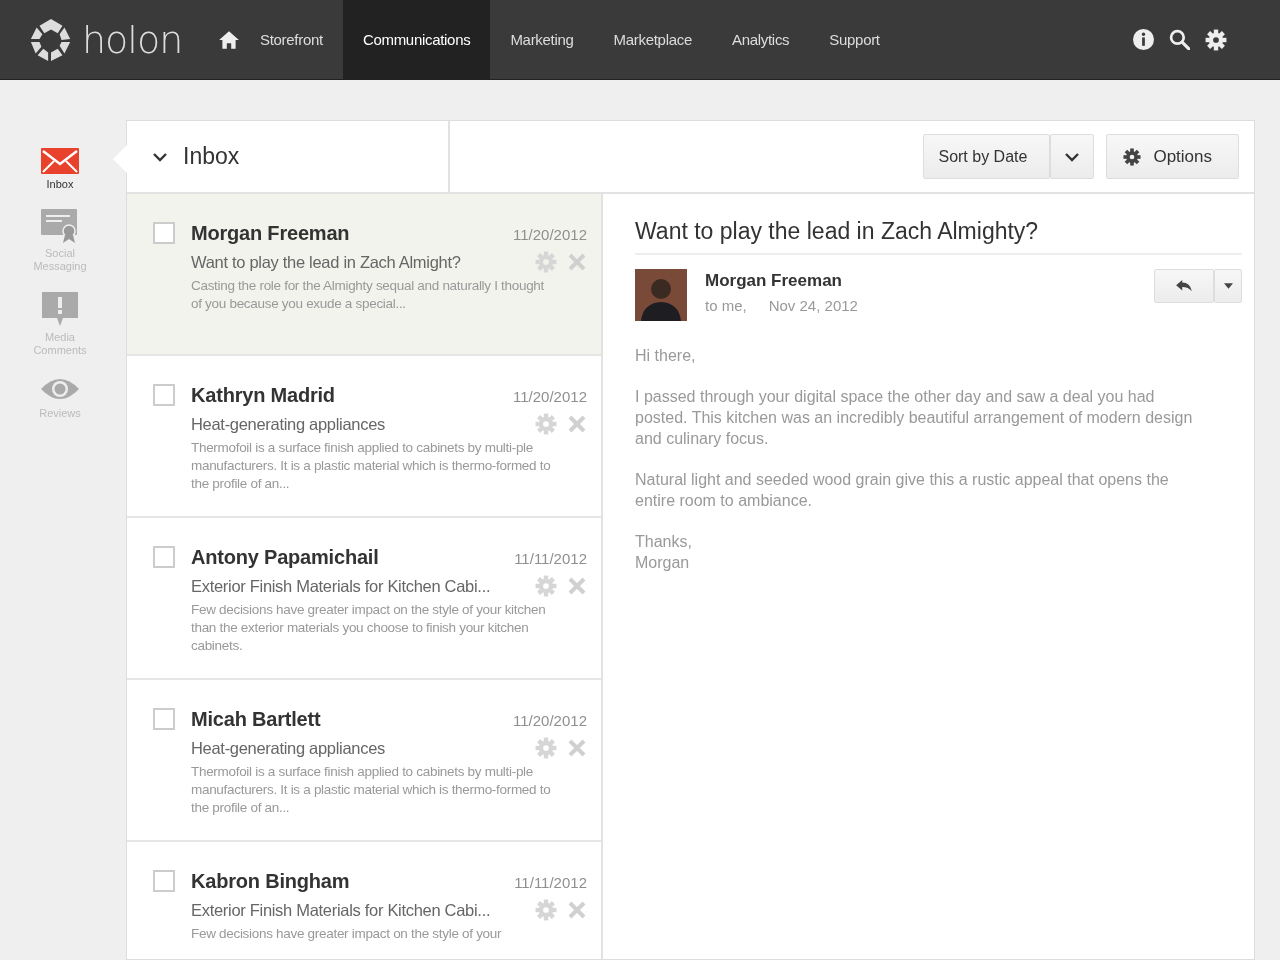 Image resolution: width=1280 pixels, height=960 pixels. Describe the element at coordinates (652, 39) in the screenshot. I see `nav-tab: Marketplace` at that location.